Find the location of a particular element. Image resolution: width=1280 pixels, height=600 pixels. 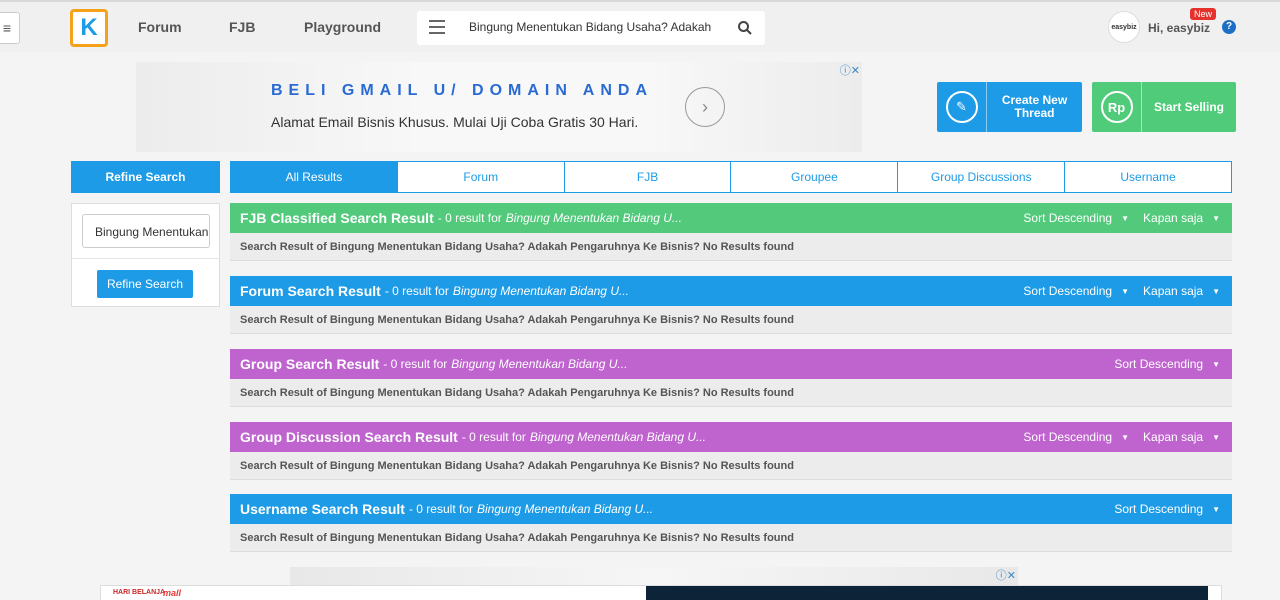

rupiah-icon: Rp is located at coordinates (1116, 107).